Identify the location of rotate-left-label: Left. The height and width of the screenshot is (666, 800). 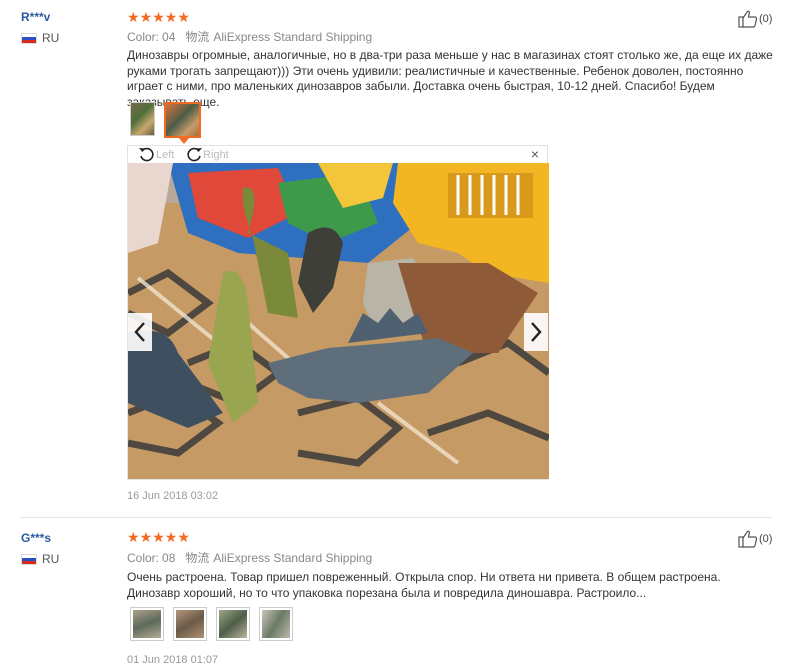
(165, 154).